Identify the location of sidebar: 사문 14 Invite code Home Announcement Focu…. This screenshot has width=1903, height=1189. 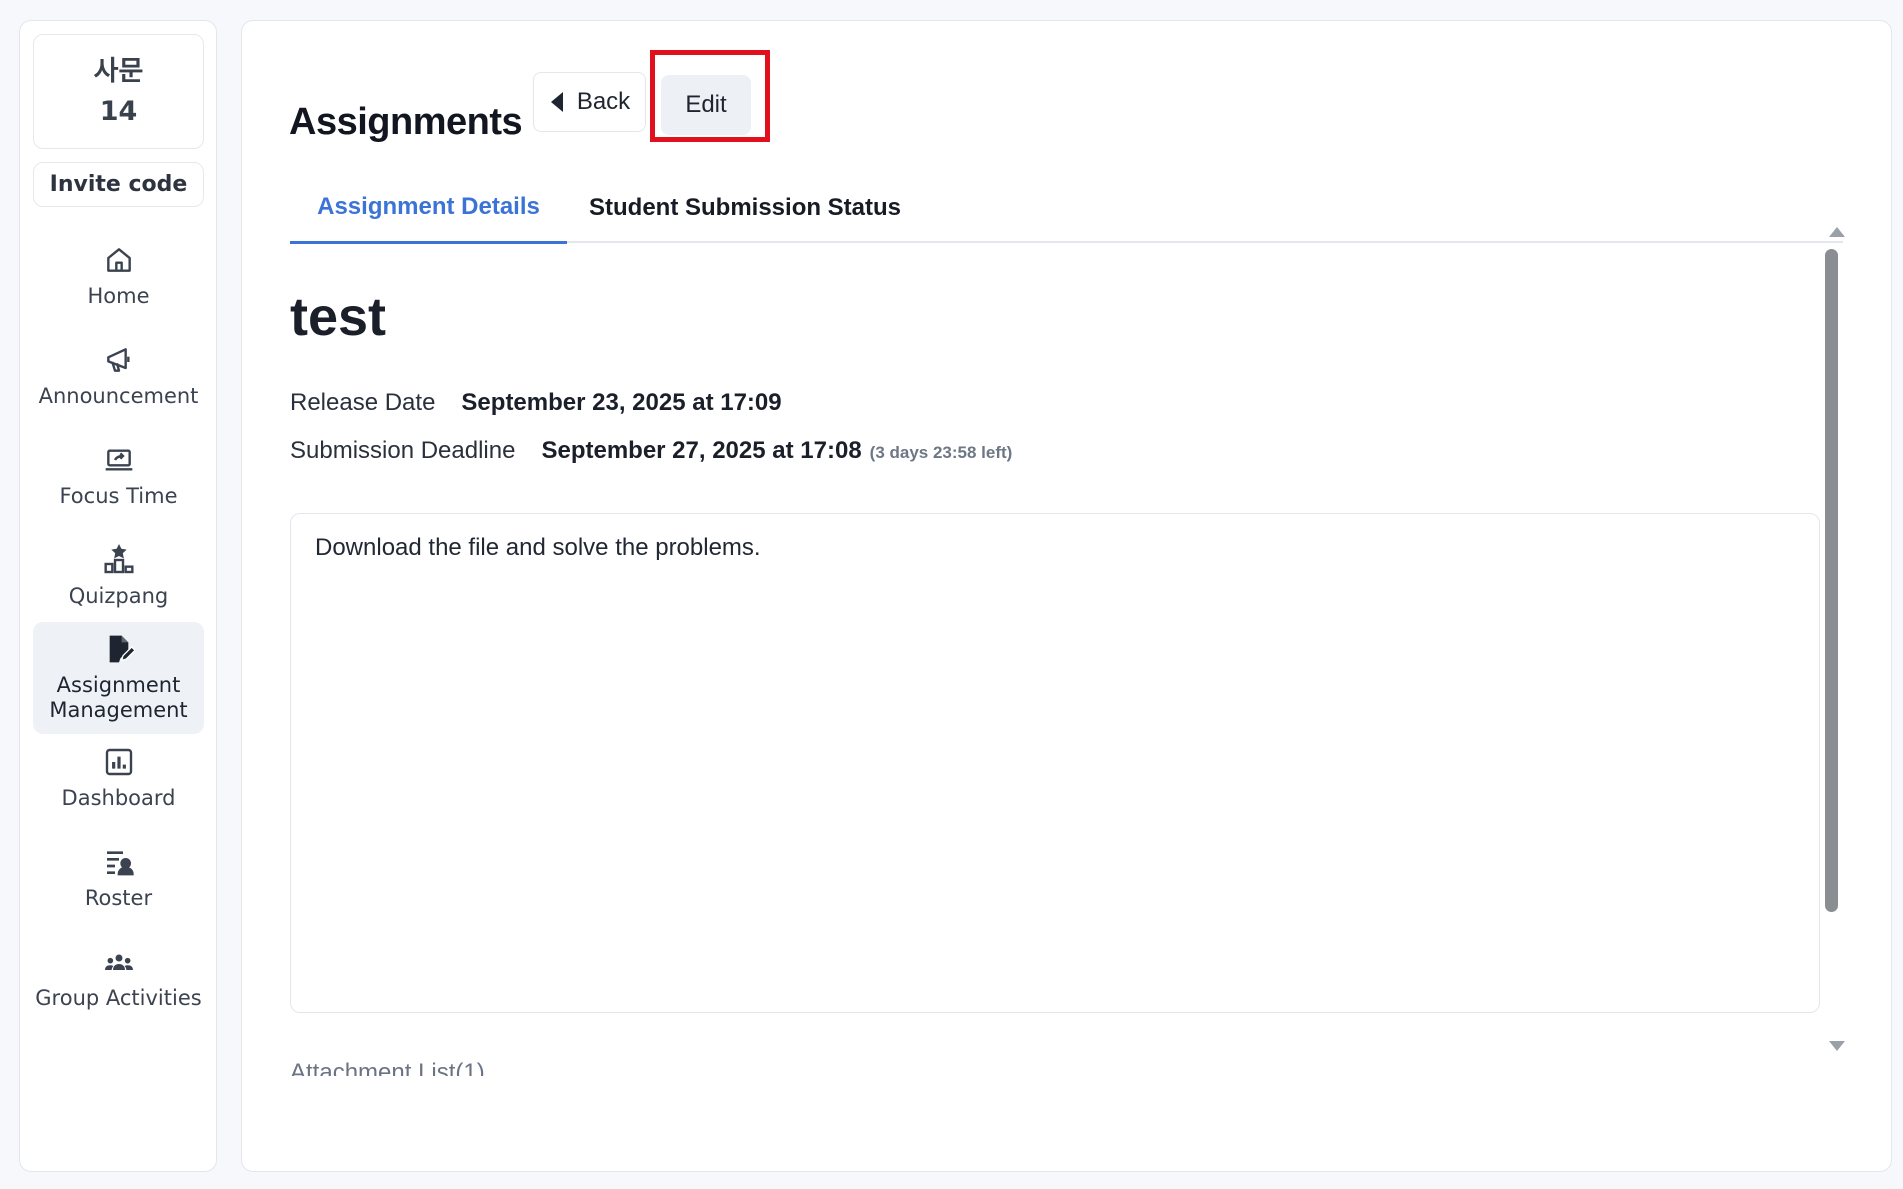
(118, 596).